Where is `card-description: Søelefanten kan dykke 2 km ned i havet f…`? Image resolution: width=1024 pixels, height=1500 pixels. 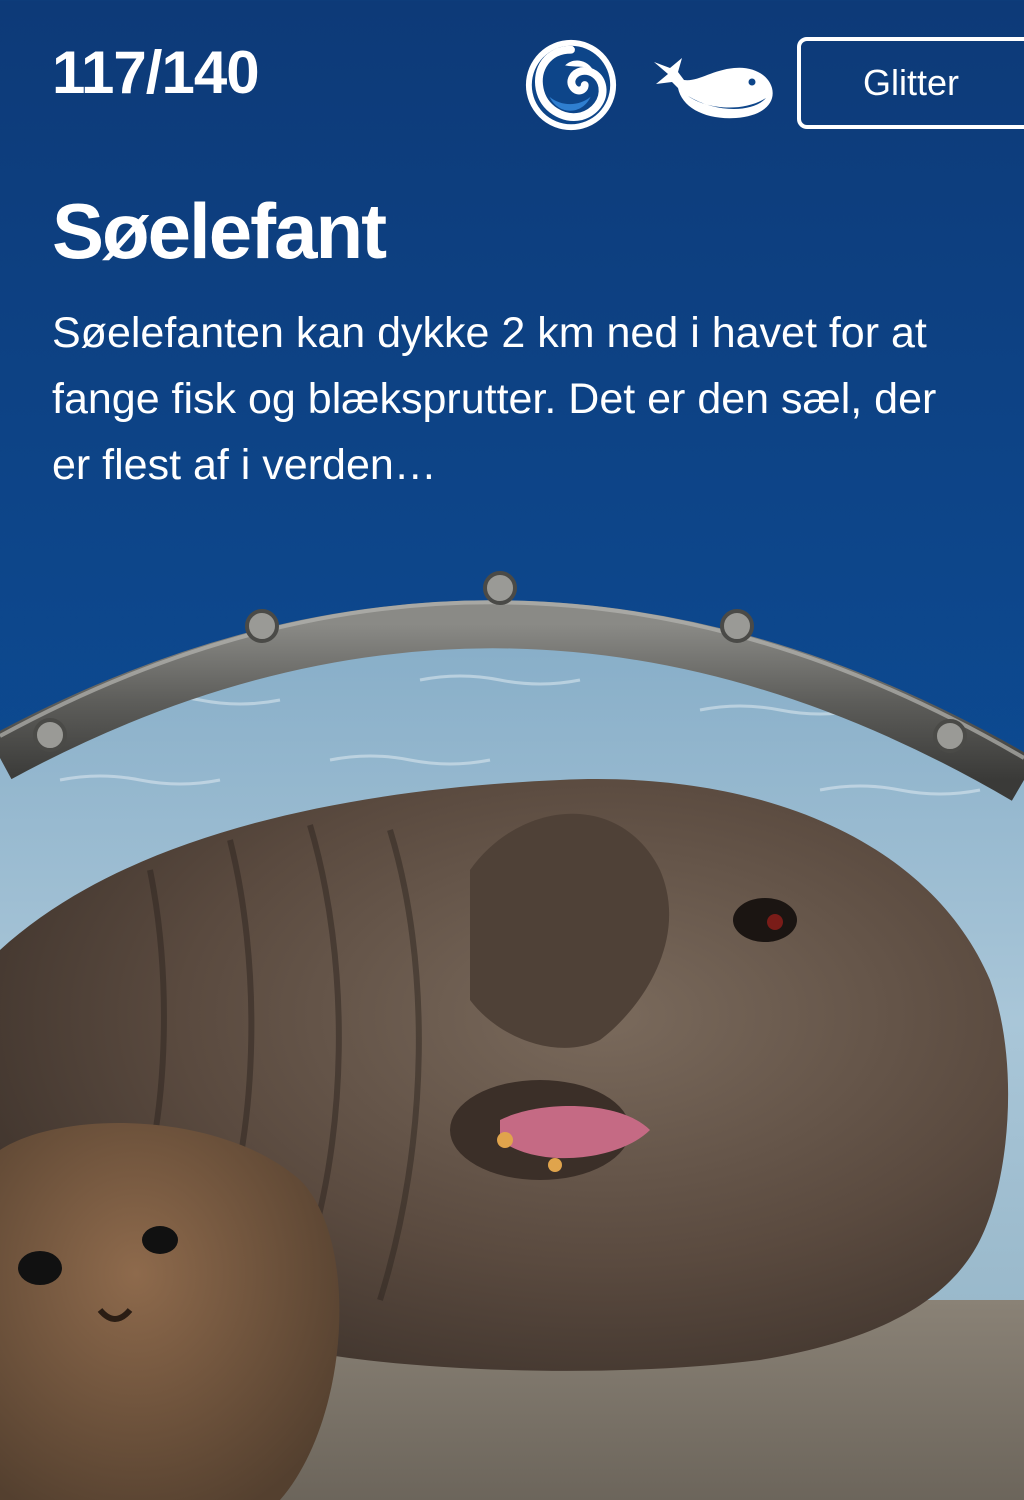 card-description: Søelefanten kan dykke 2 km ned i havet f… is located at coordinates (494, 399).